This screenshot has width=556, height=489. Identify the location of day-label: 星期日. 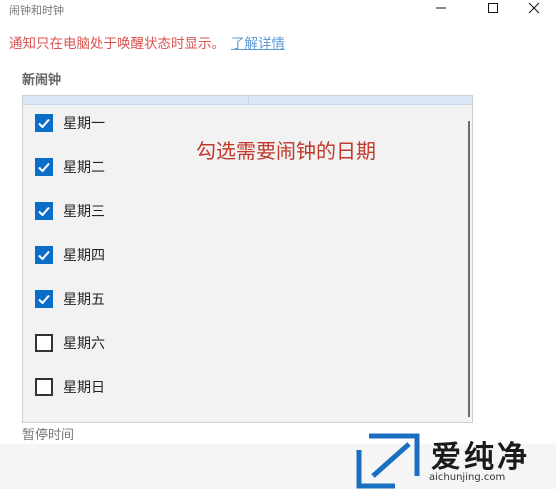
(84, 388).